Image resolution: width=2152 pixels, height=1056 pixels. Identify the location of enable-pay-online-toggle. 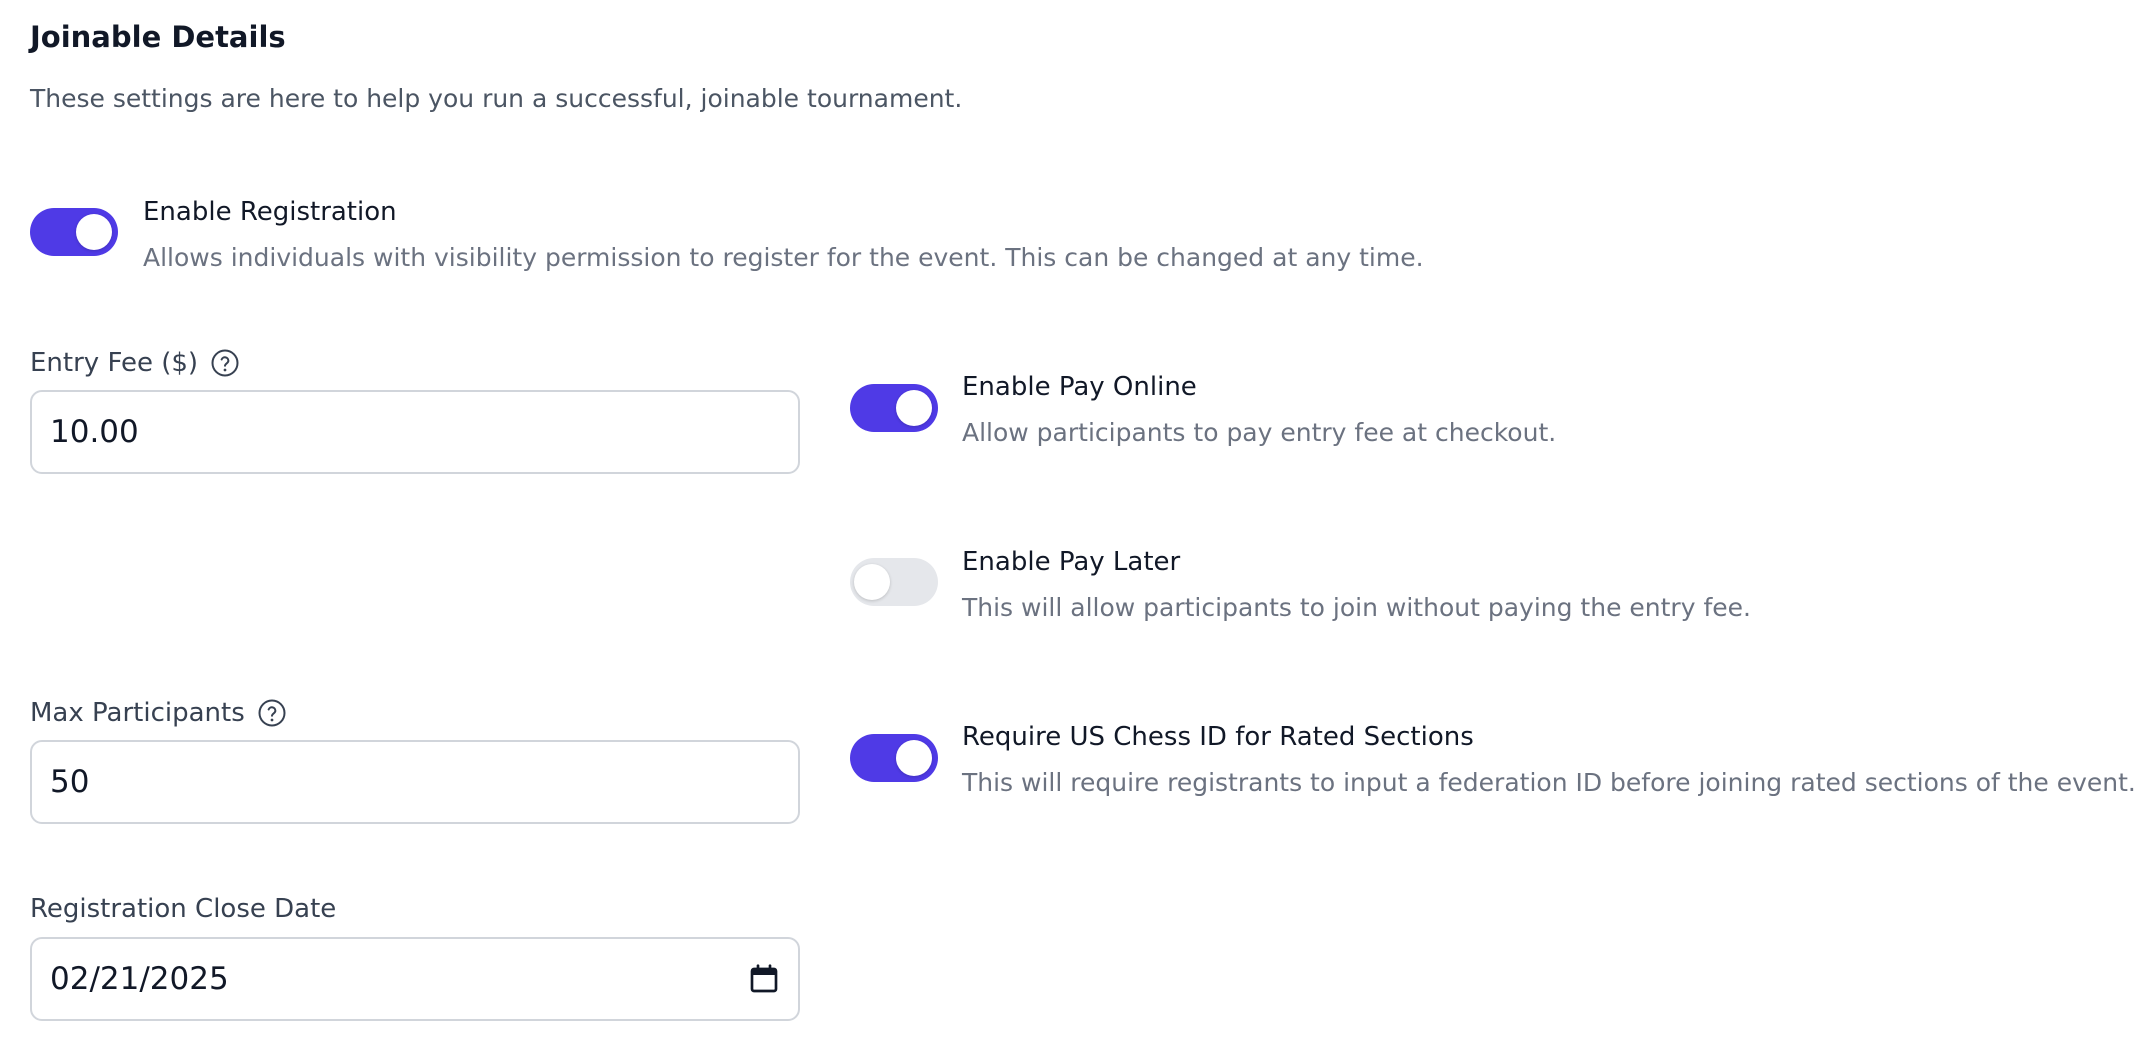
(894, 408).